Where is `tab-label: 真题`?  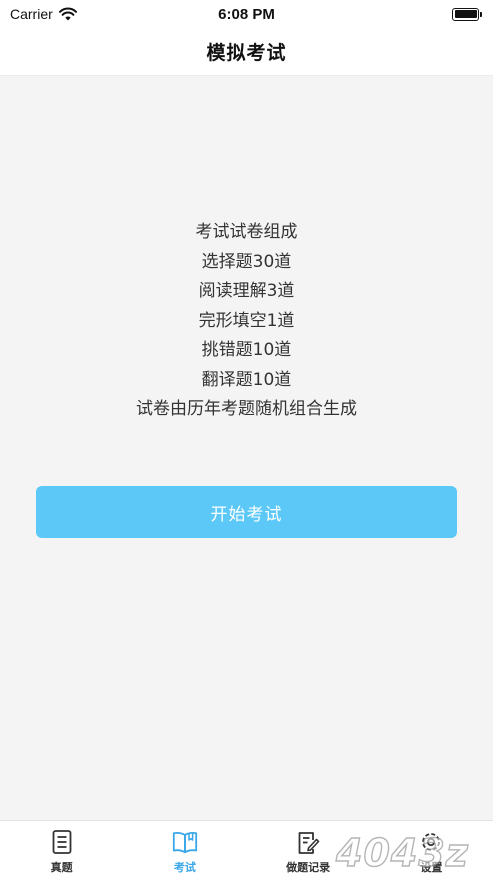
tab-label: 真题 is located at coordinates (61, 867).